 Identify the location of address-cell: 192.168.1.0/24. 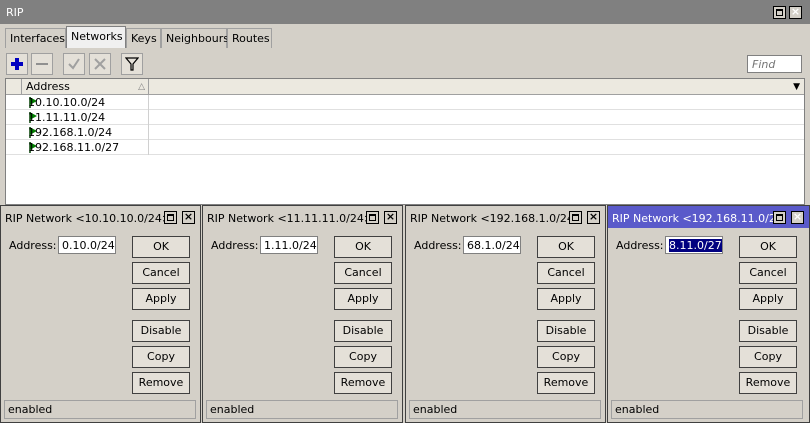
(77, 132).